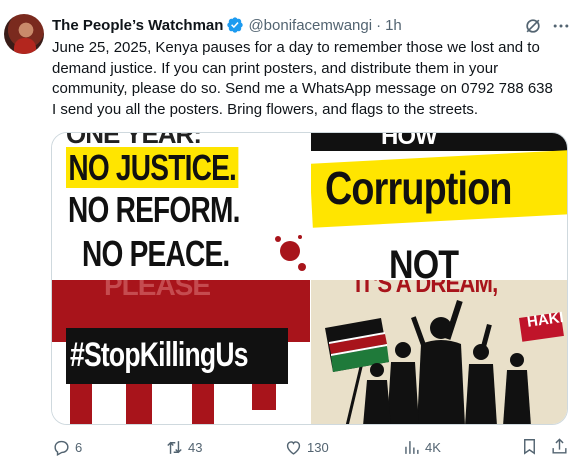 This screenshot has width=585, height=466. What do you see at coordinates (421, 447) in the screenshot?
I see `views-button: 4K` at bounding box center [421, 447].